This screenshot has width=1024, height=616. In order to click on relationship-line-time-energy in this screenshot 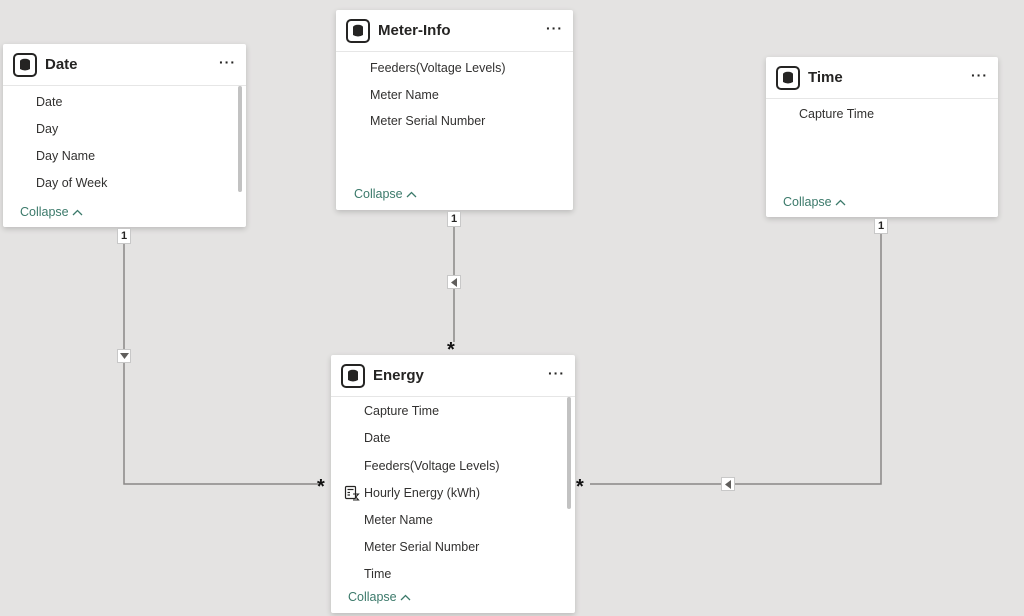, I will do `click(736, 359)`.